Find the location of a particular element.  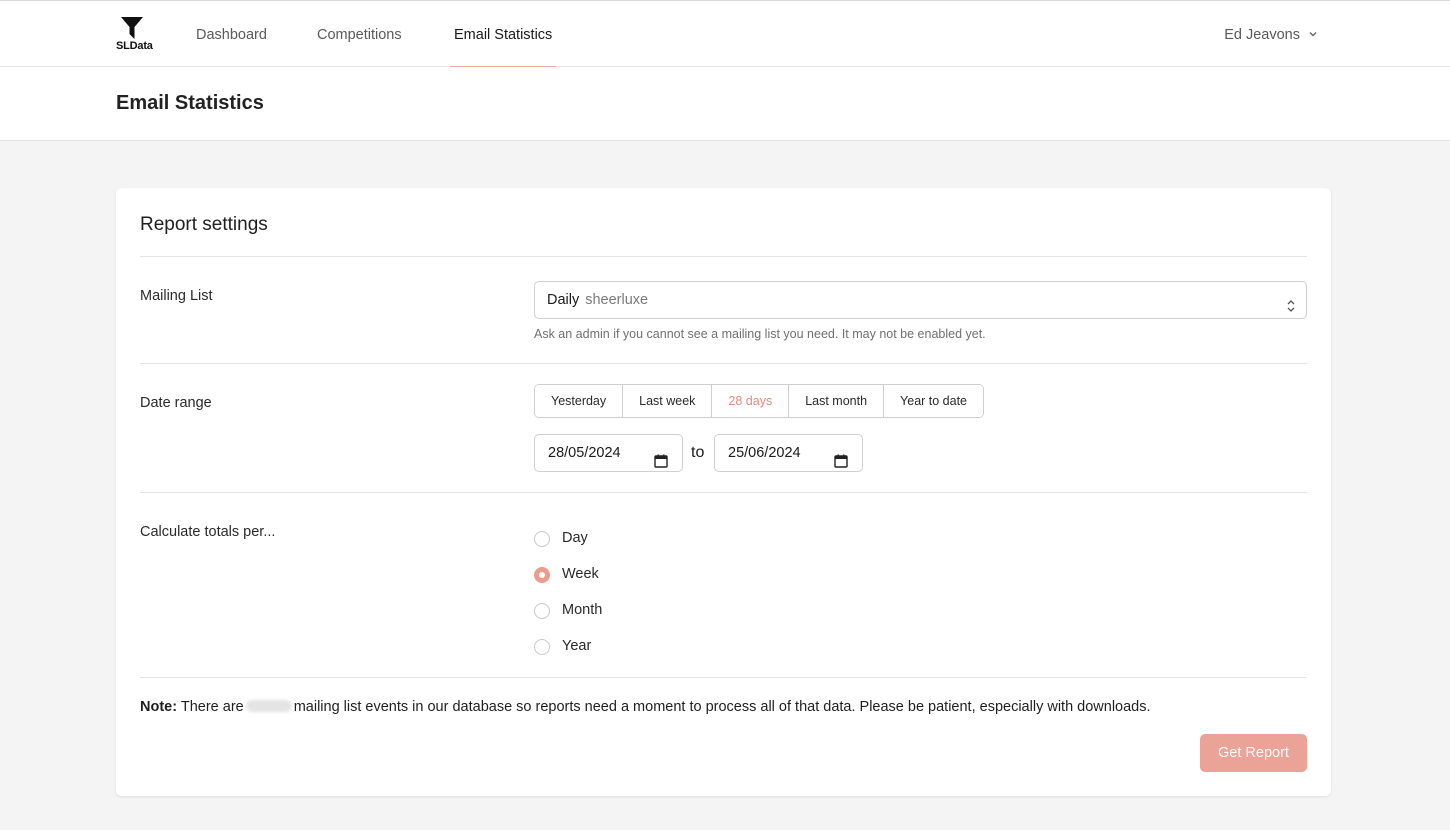

page-header: Email Statistics is located at coordinates (725, 104).